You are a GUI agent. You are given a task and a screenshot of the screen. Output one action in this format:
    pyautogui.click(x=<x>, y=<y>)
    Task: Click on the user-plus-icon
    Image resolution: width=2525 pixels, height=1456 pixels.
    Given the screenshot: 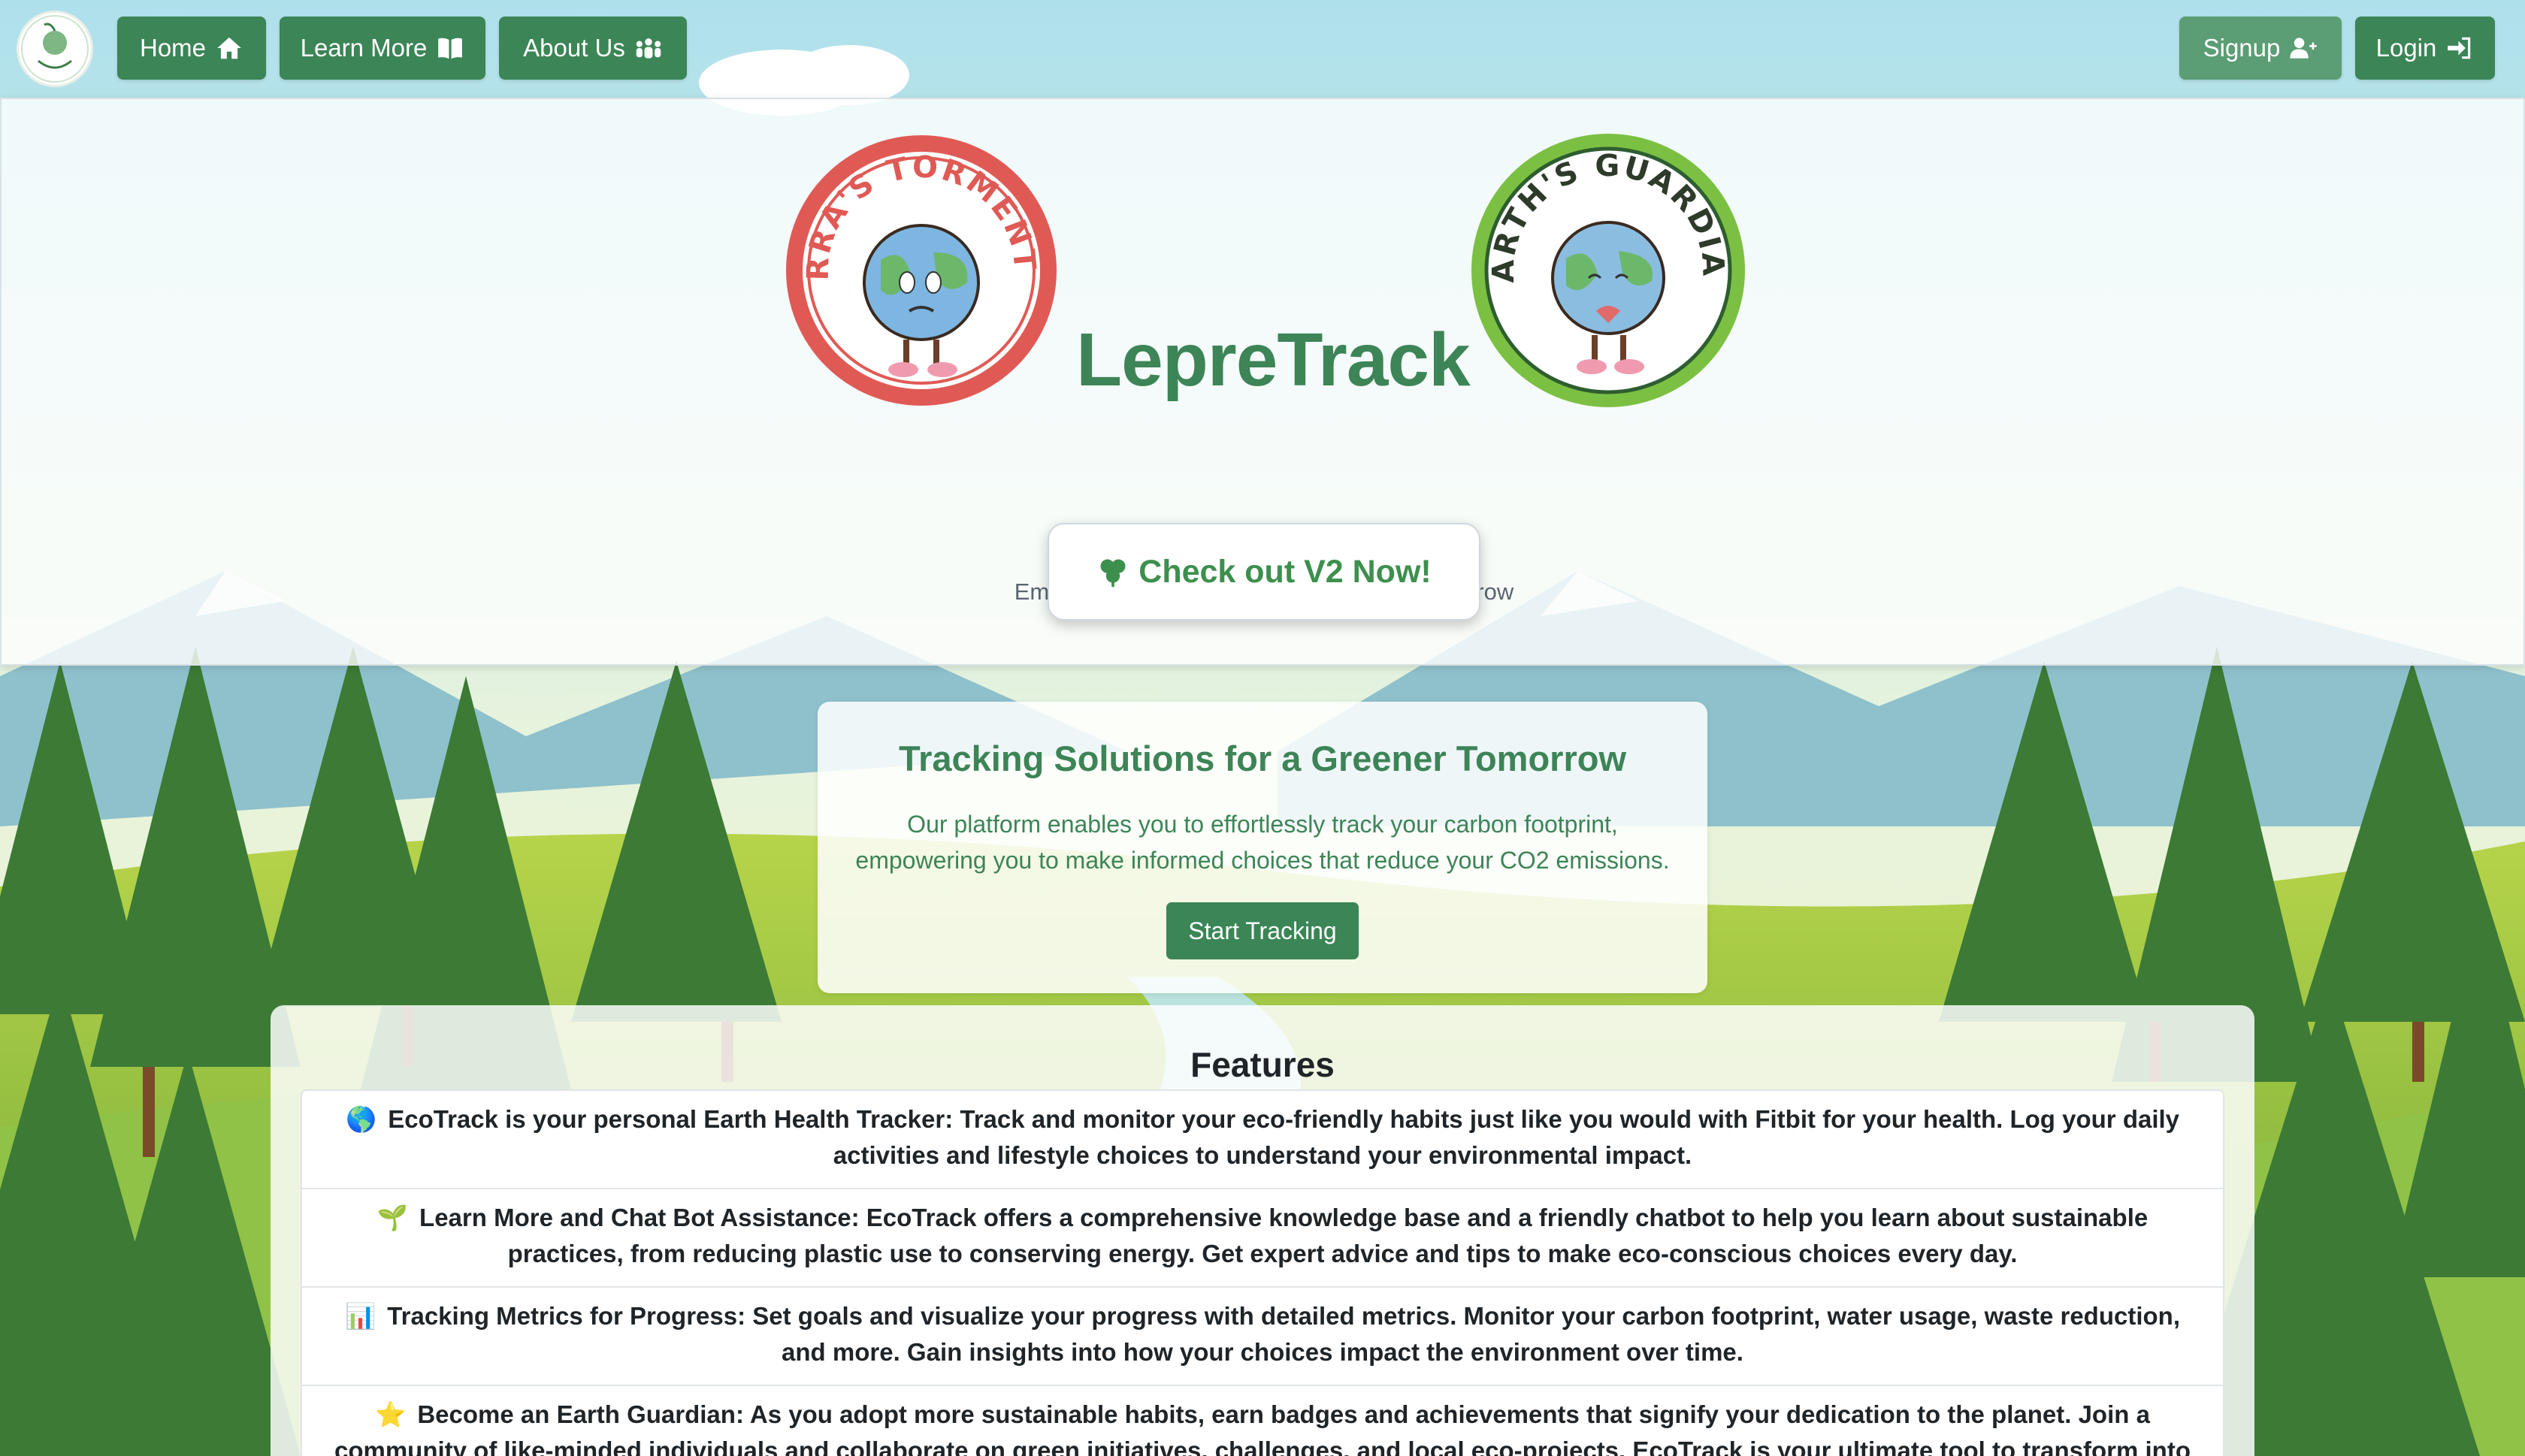 What is the action you would take?
    pyautogui.click(x=2304, y=48)
    